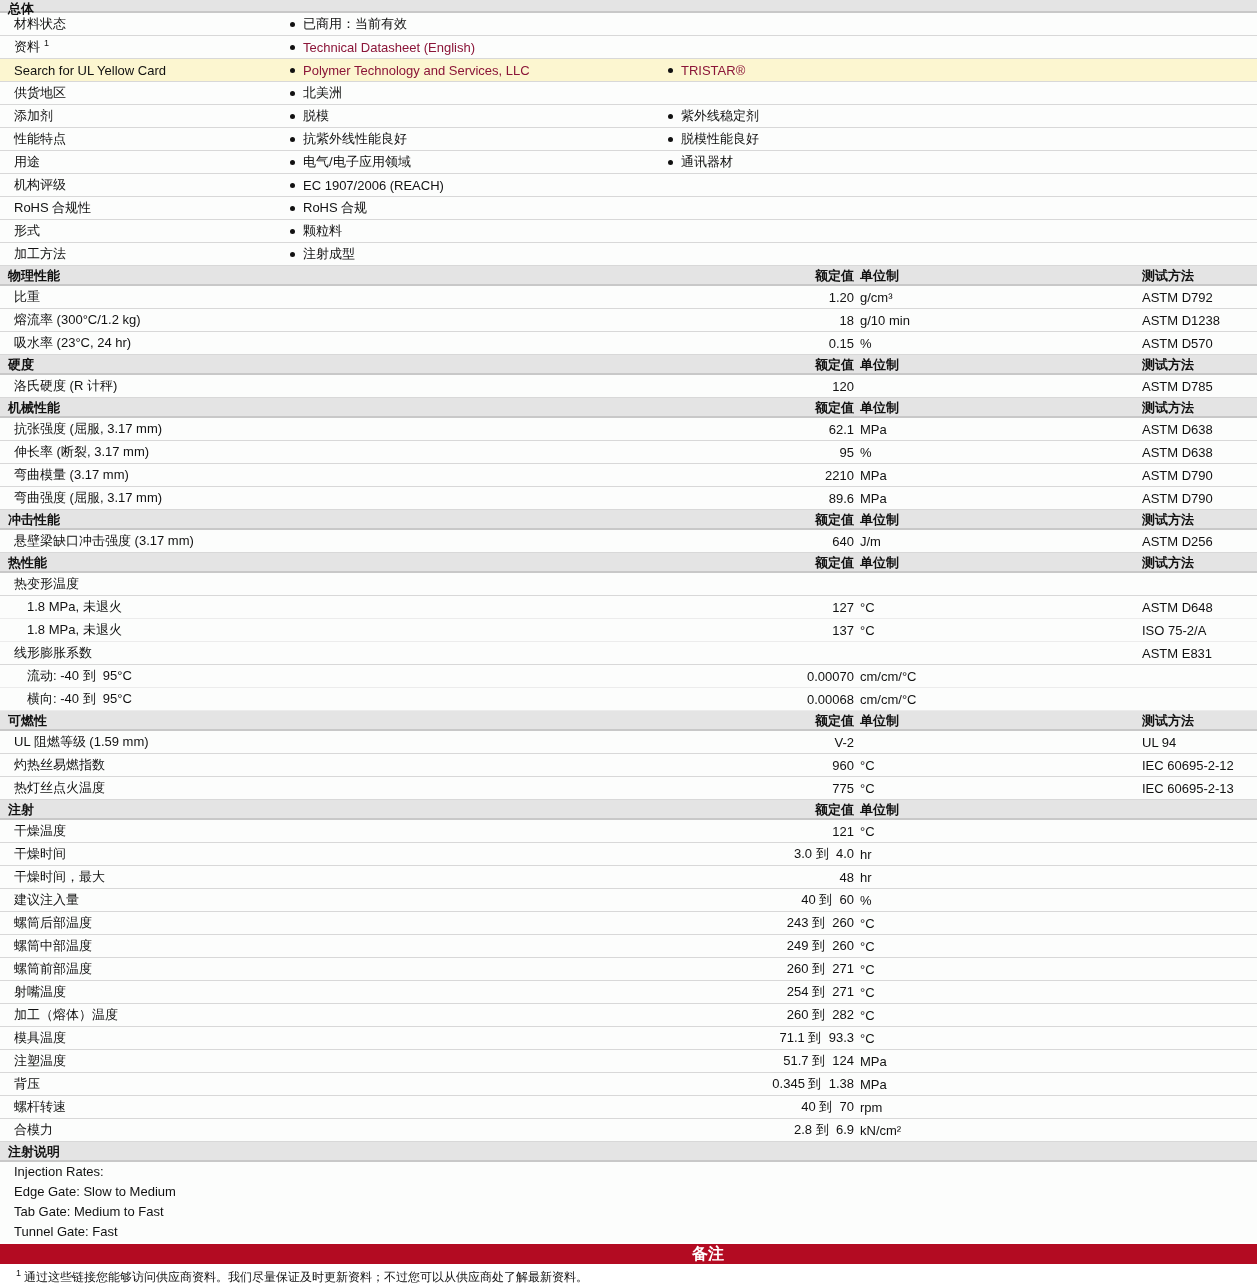 Image resolution: width=1257 pixels, height=1283 pixels. Describe the element at coordinates (302, 1276) in the screenshot. I see `footnote-text: $^{1}$ 通过这些链接您能够访问供应商资料。我们尽量保证及时更新资料；不过您可以从供应商处了解最新资料。` at that location.